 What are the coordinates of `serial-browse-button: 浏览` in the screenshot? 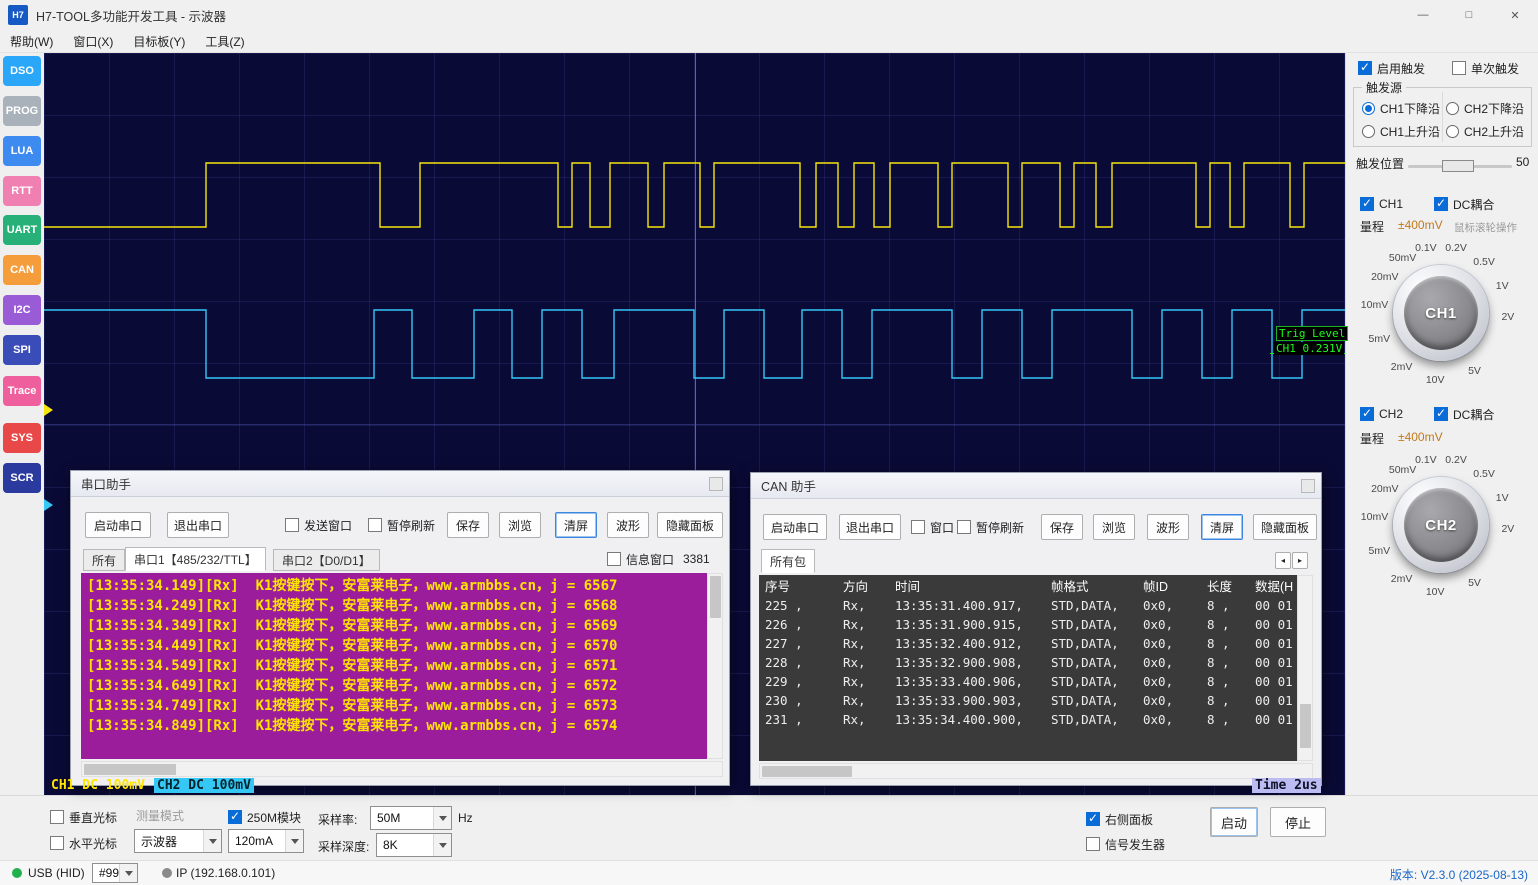 It's located at (520, 525).